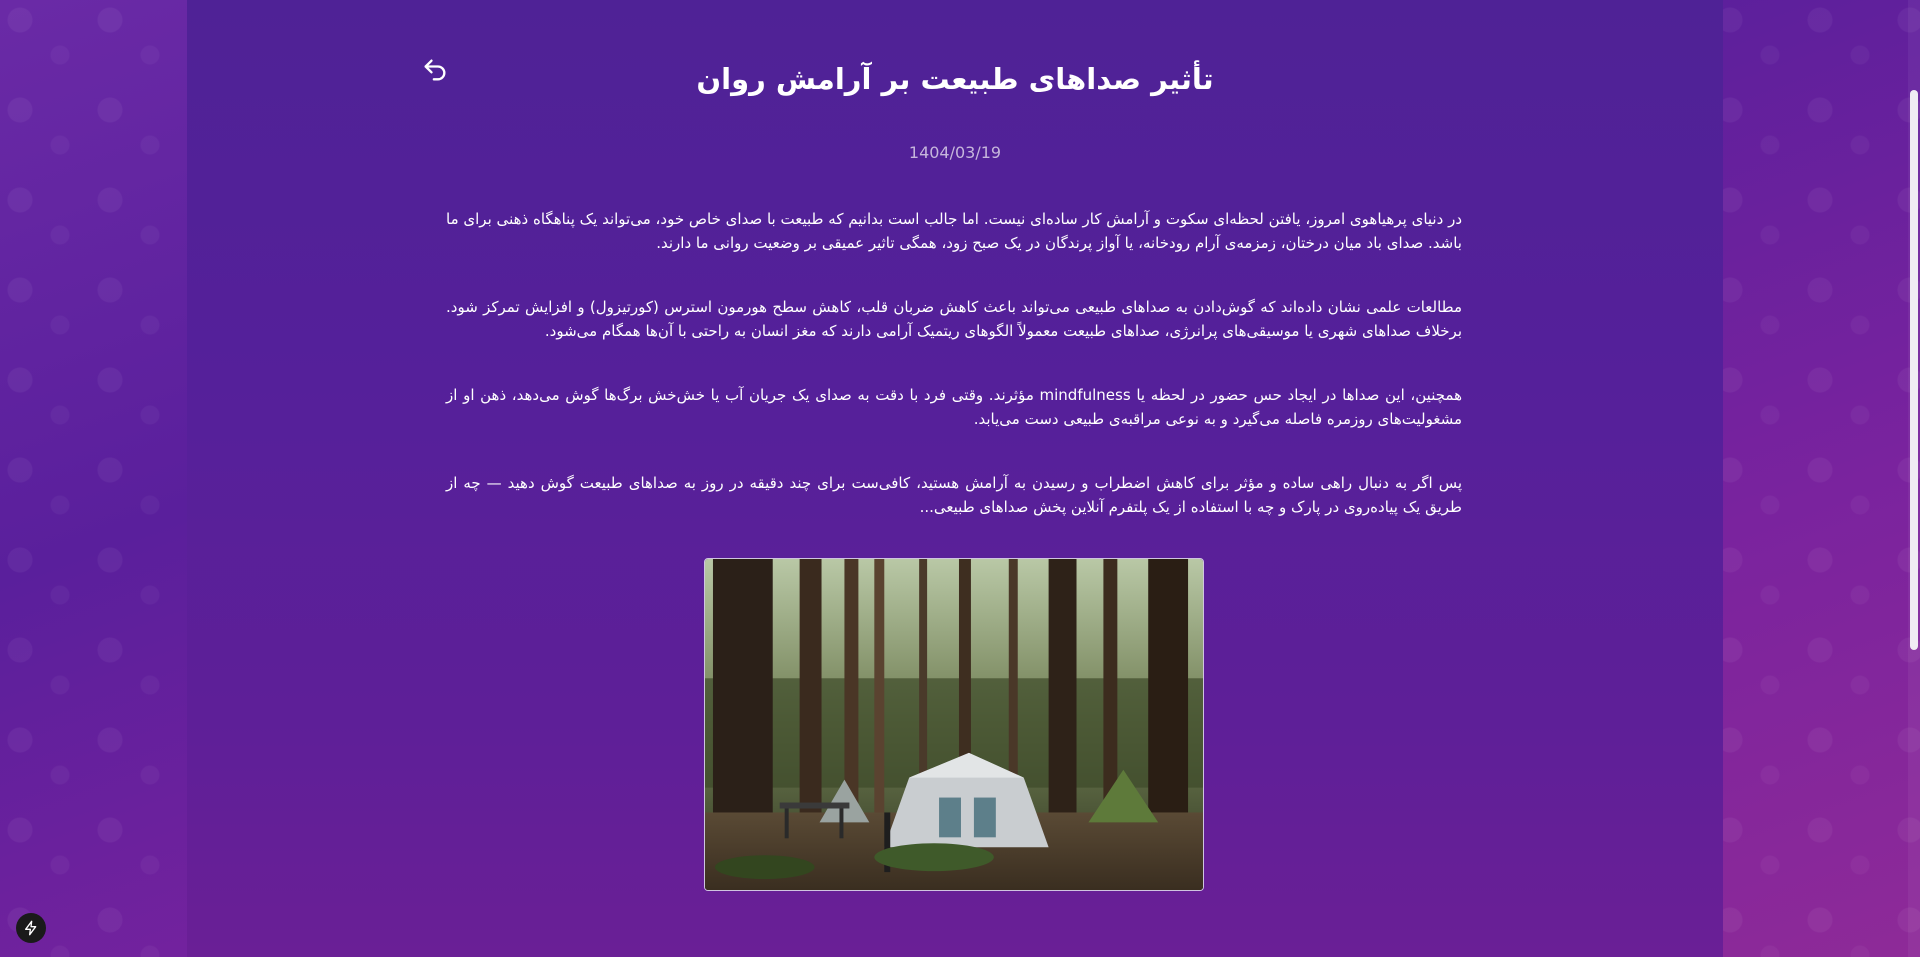 The height and width of the screenshot is (957, 1920). I want to click on page-title: تأثیر صداهای طبیعت بر آرامش روان, so click(955, 79).